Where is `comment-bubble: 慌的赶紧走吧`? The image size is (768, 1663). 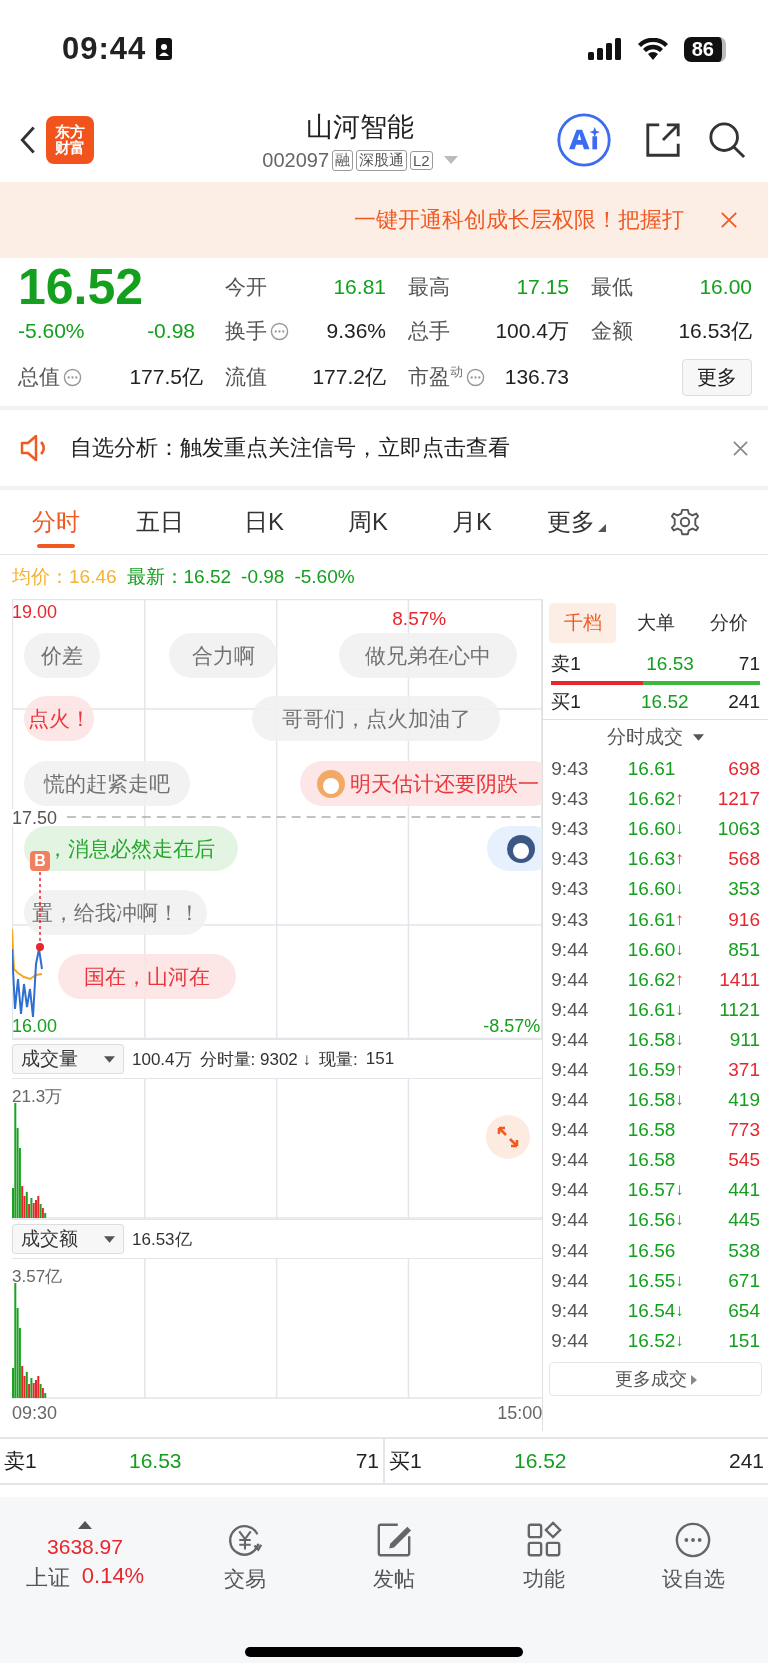
comment-bubble: 慌的赶紧走吧 is located at coordinates (107, 783).